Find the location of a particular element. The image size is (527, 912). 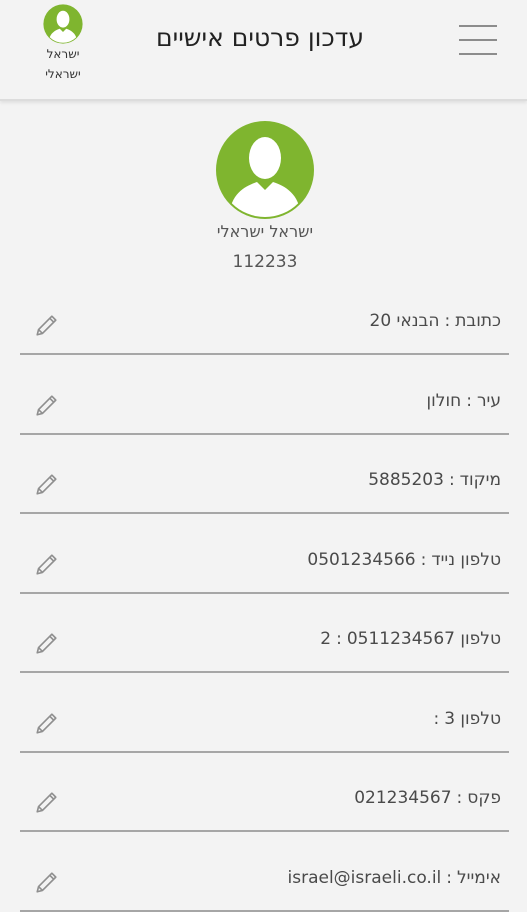

field-row: טלפון 3: is located at coordinates (264, 713).